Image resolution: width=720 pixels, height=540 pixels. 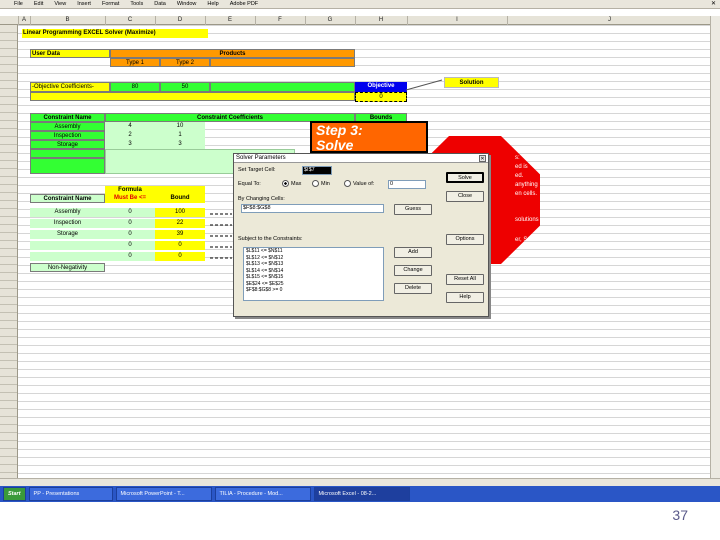 I want to click on menu-edit: Edit, so click(x=38, y=4).